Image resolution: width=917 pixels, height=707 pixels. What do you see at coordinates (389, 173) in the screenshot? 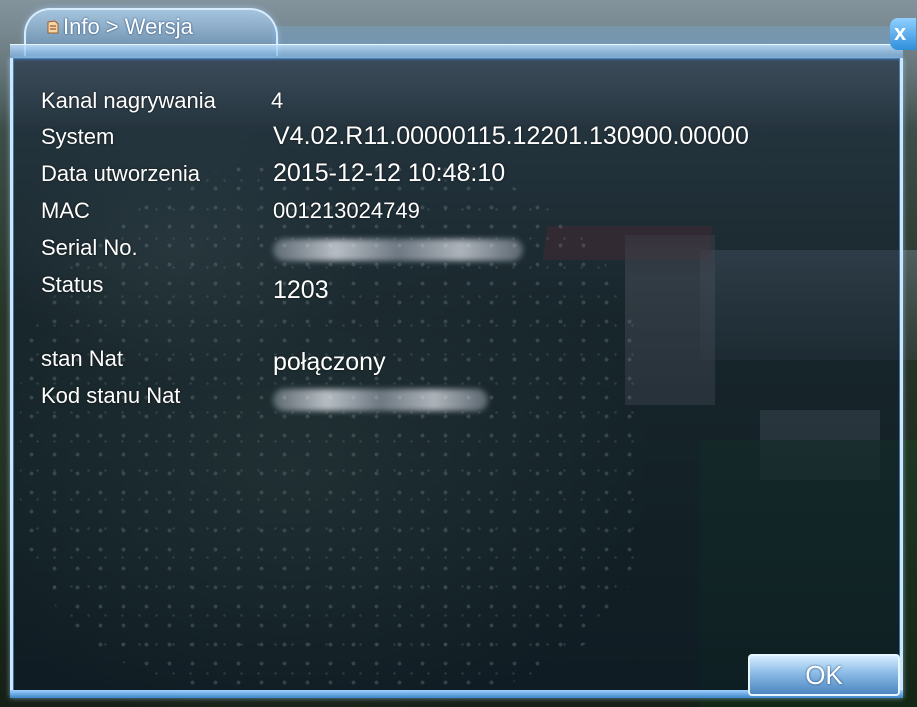
I see `info-value: 2015-12-12 10:48:10` at bounding box center [389, 173].